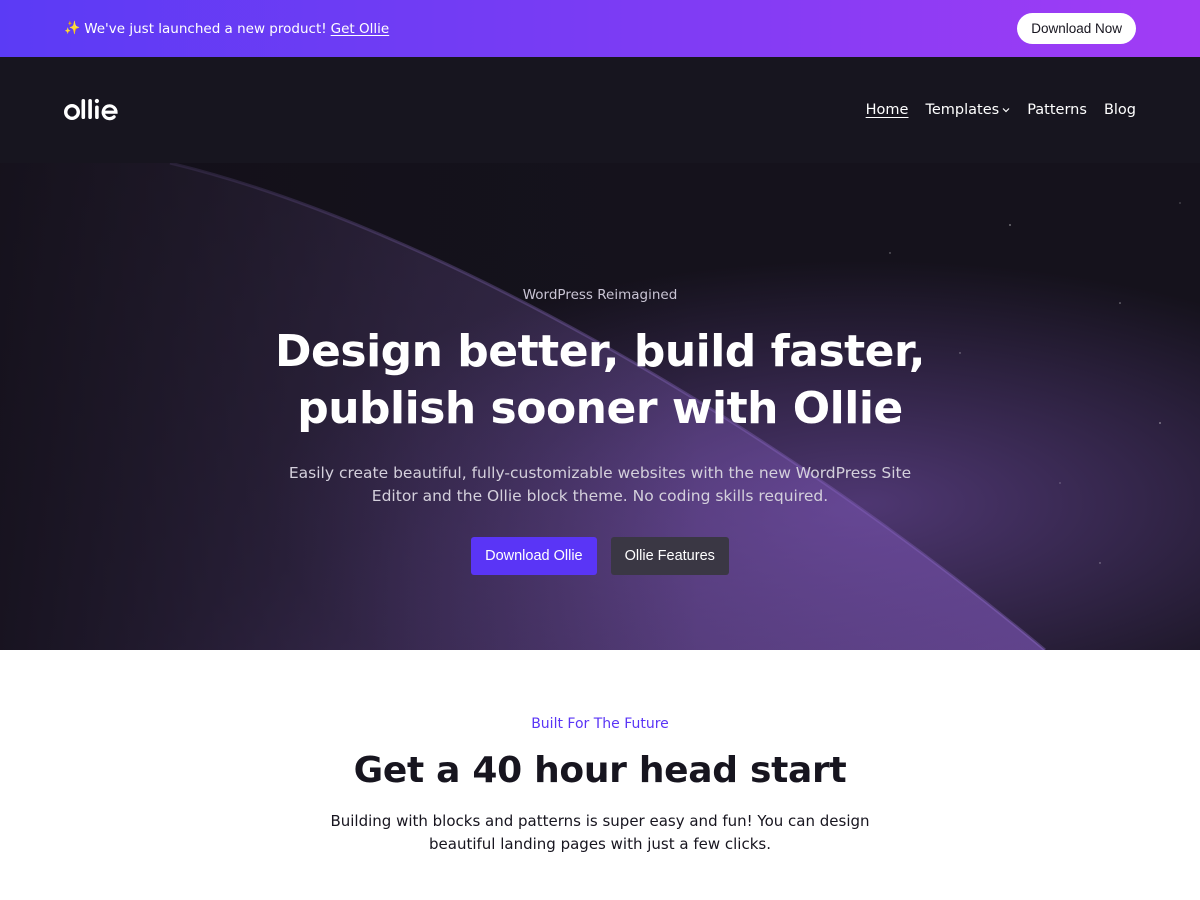 The height and width of the screenshot is (900, 1200). What do you see at coordinates (669, 556) in the screenshot?
I see `ollie-features-button: Ollie Features` at bounding box center [669, 556].